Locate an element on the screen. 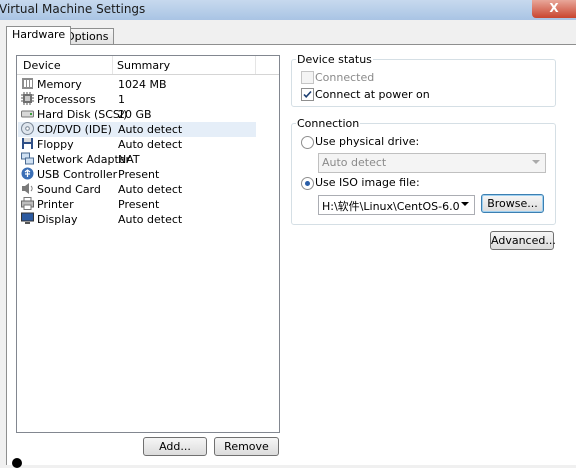 This screenshot has width=576, height=468. device-row-memory: Memory 1024 MB is located at coordinates (137, 84).